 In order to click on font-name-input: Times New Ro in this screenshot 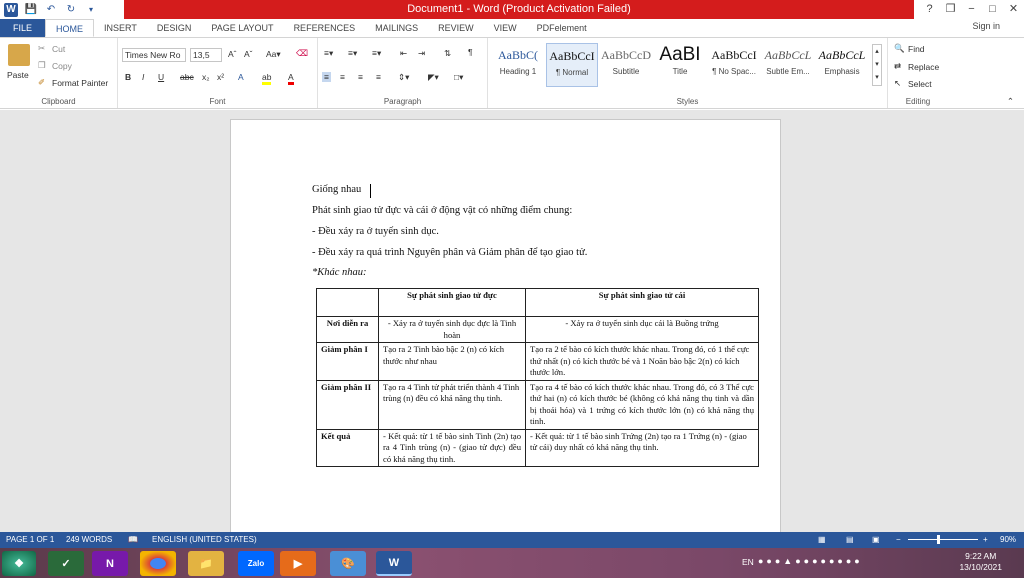, I will do `click(154, 55)`.